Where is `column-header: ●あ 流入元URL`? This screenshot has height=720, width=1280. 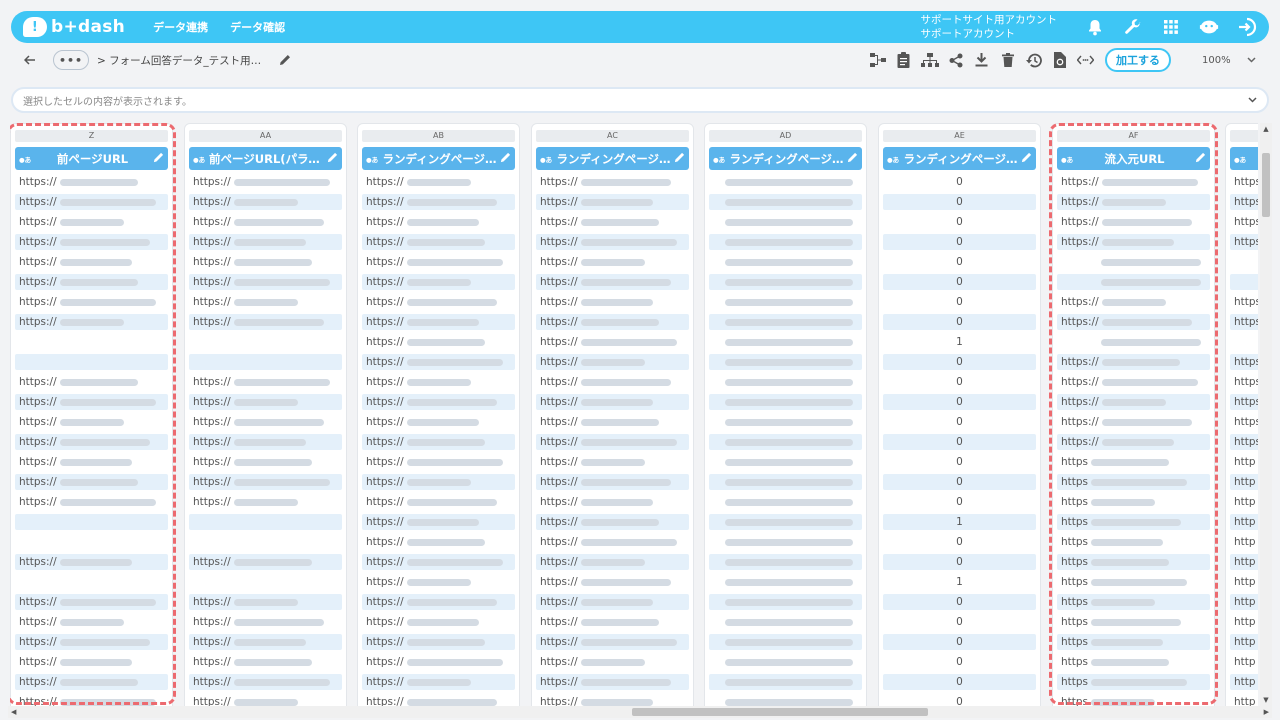 column-header: ●あ 流入元URL is located at coordinates (1133, 158).